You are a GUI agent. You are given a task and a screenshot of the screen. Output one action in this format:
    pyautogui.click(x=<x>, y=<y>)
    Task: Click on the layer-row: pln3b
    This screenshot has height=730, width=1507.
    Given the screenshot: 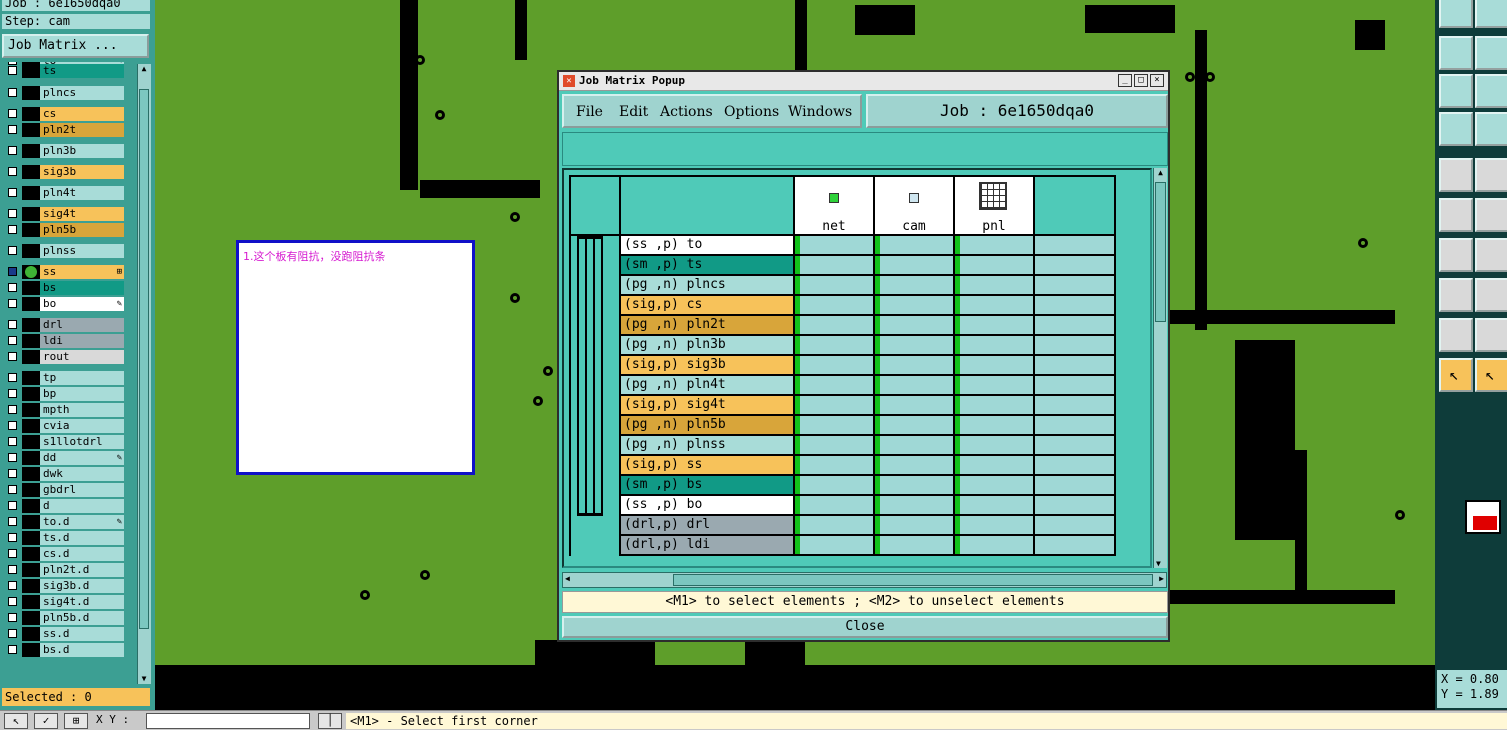 What is the action you would take?
    pyautogui.click(x=64, y=151)
    